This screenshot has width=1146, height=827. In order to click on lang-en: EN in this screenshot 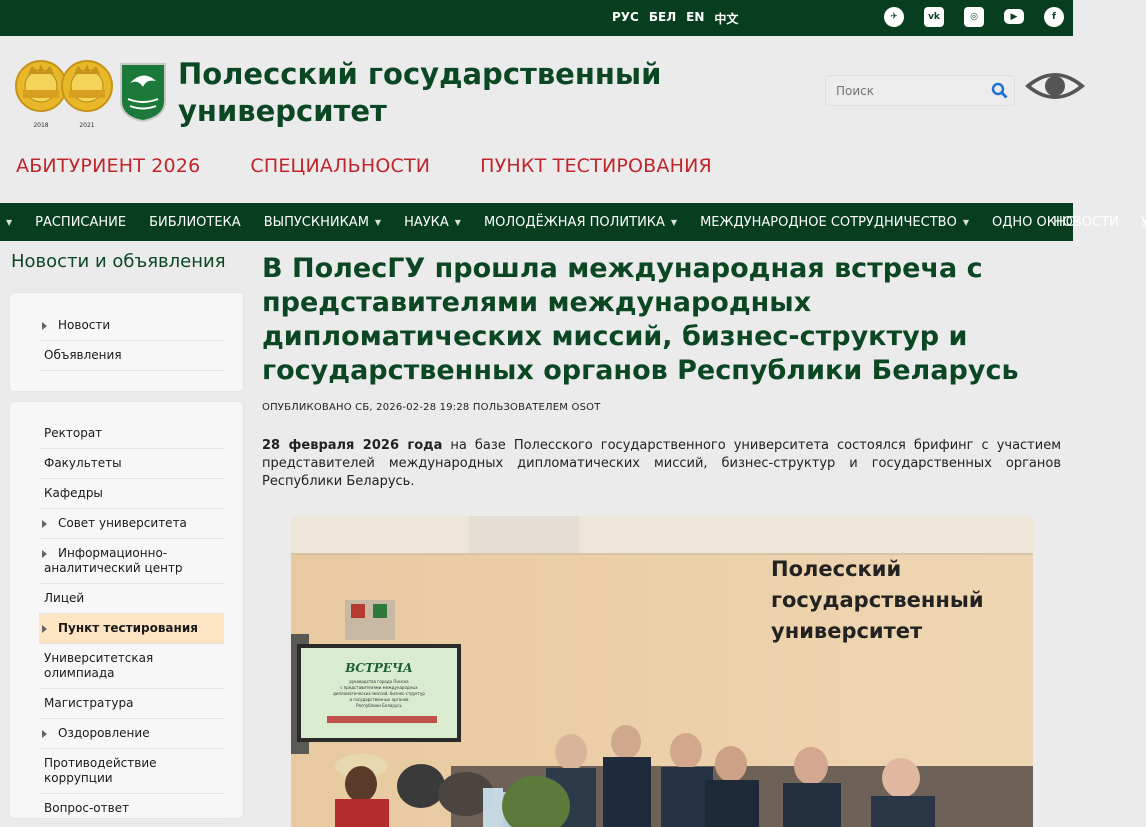, I will do `click(695, 18)`.